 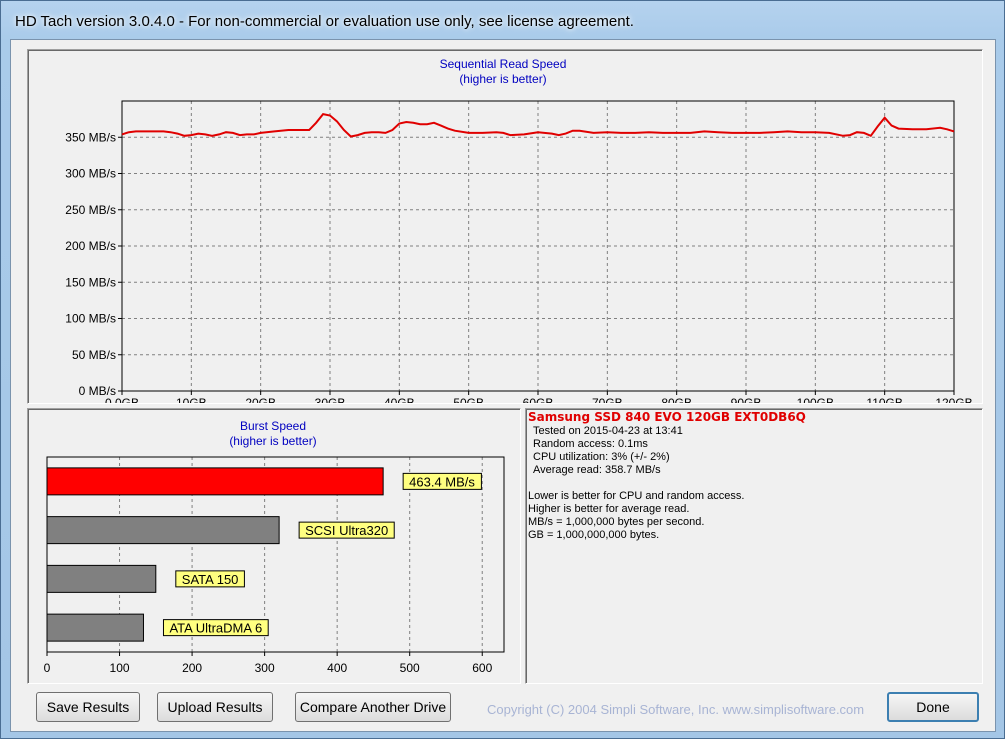 What do you see at coordinates (616, 522) in the screenshot?
I see `note-line: MB/s = 1,000,000 bytes per second.` at bounding box center [616, 522].